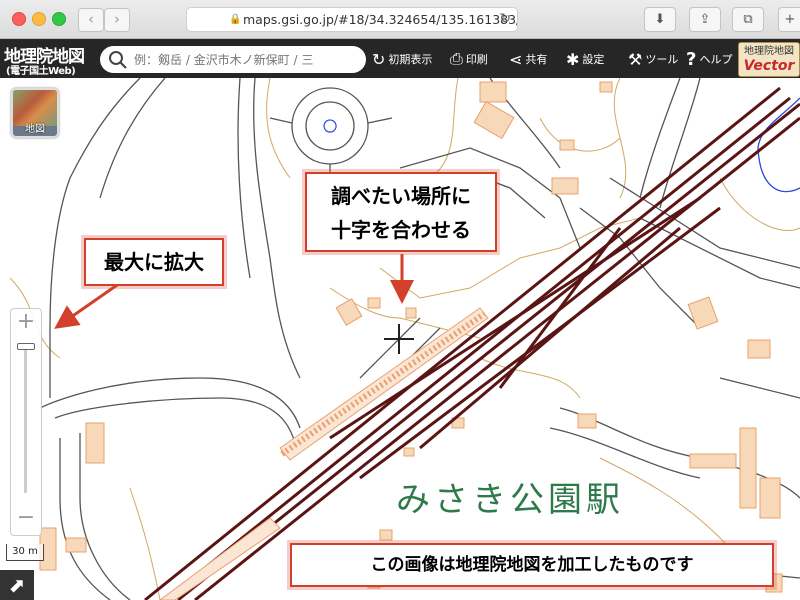 The height and width of the screenshot is (600, 800). I want to click on share-icon: ⇪, so click(705, 19).